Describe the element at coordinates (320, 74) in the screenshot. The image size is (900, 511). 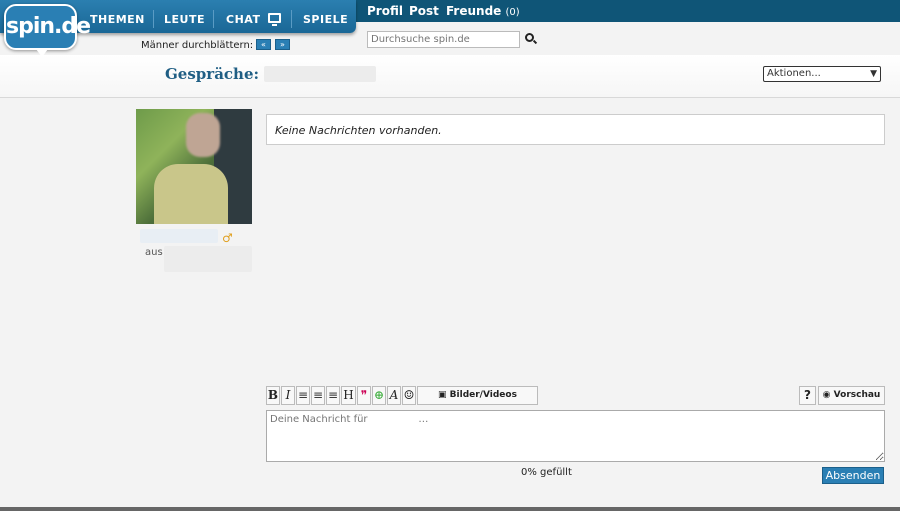
I see `redacted-username` at that location.